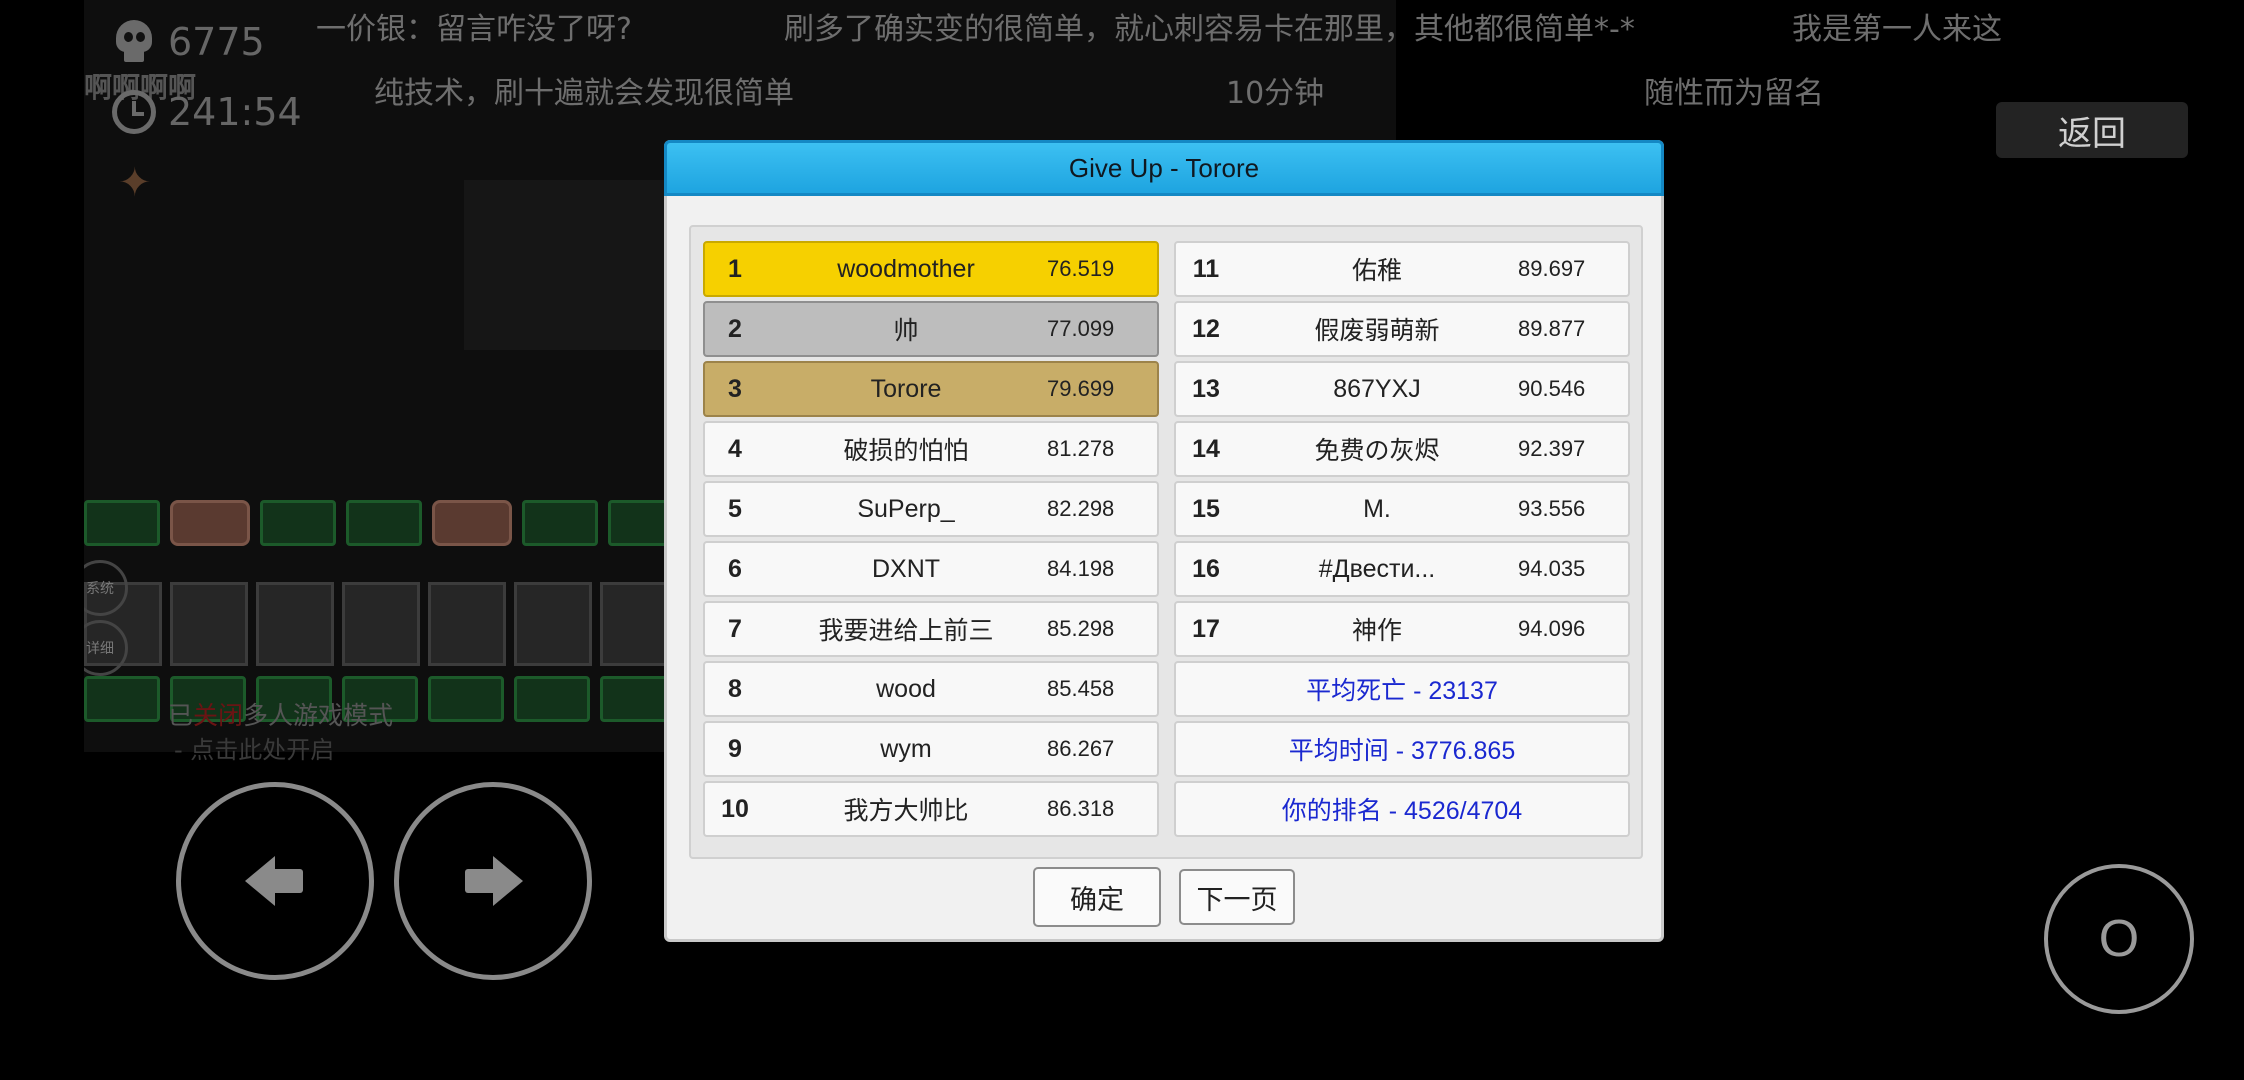  What do you see at coordinates (1377, 508) in the screenshot?
I see `player-name-cell: M.` at bounding box center [1377, 508].